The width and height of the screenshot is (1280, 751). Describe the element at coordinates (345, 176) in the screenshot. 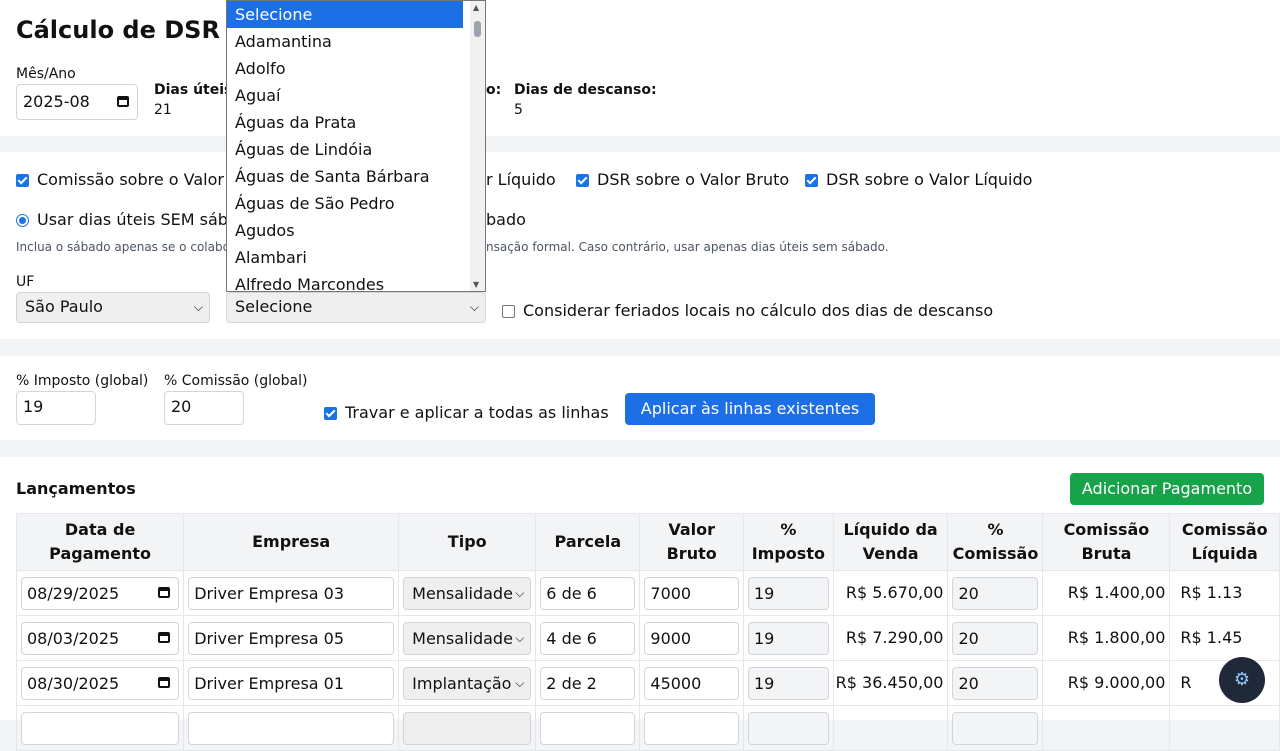

I see `city-option: Águas de Santa Bárbara` at that location.